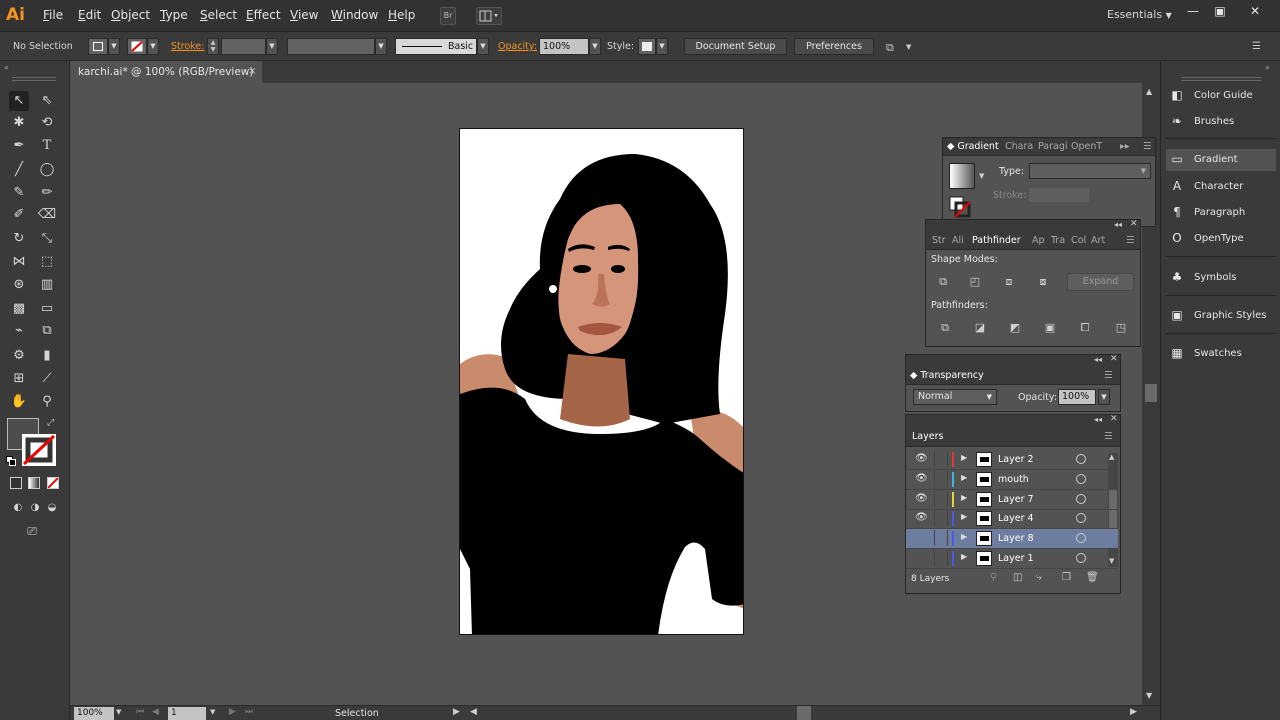 This screenshot has height=720, width=1280. I want to click on fill-swatch, so click(98, 46).